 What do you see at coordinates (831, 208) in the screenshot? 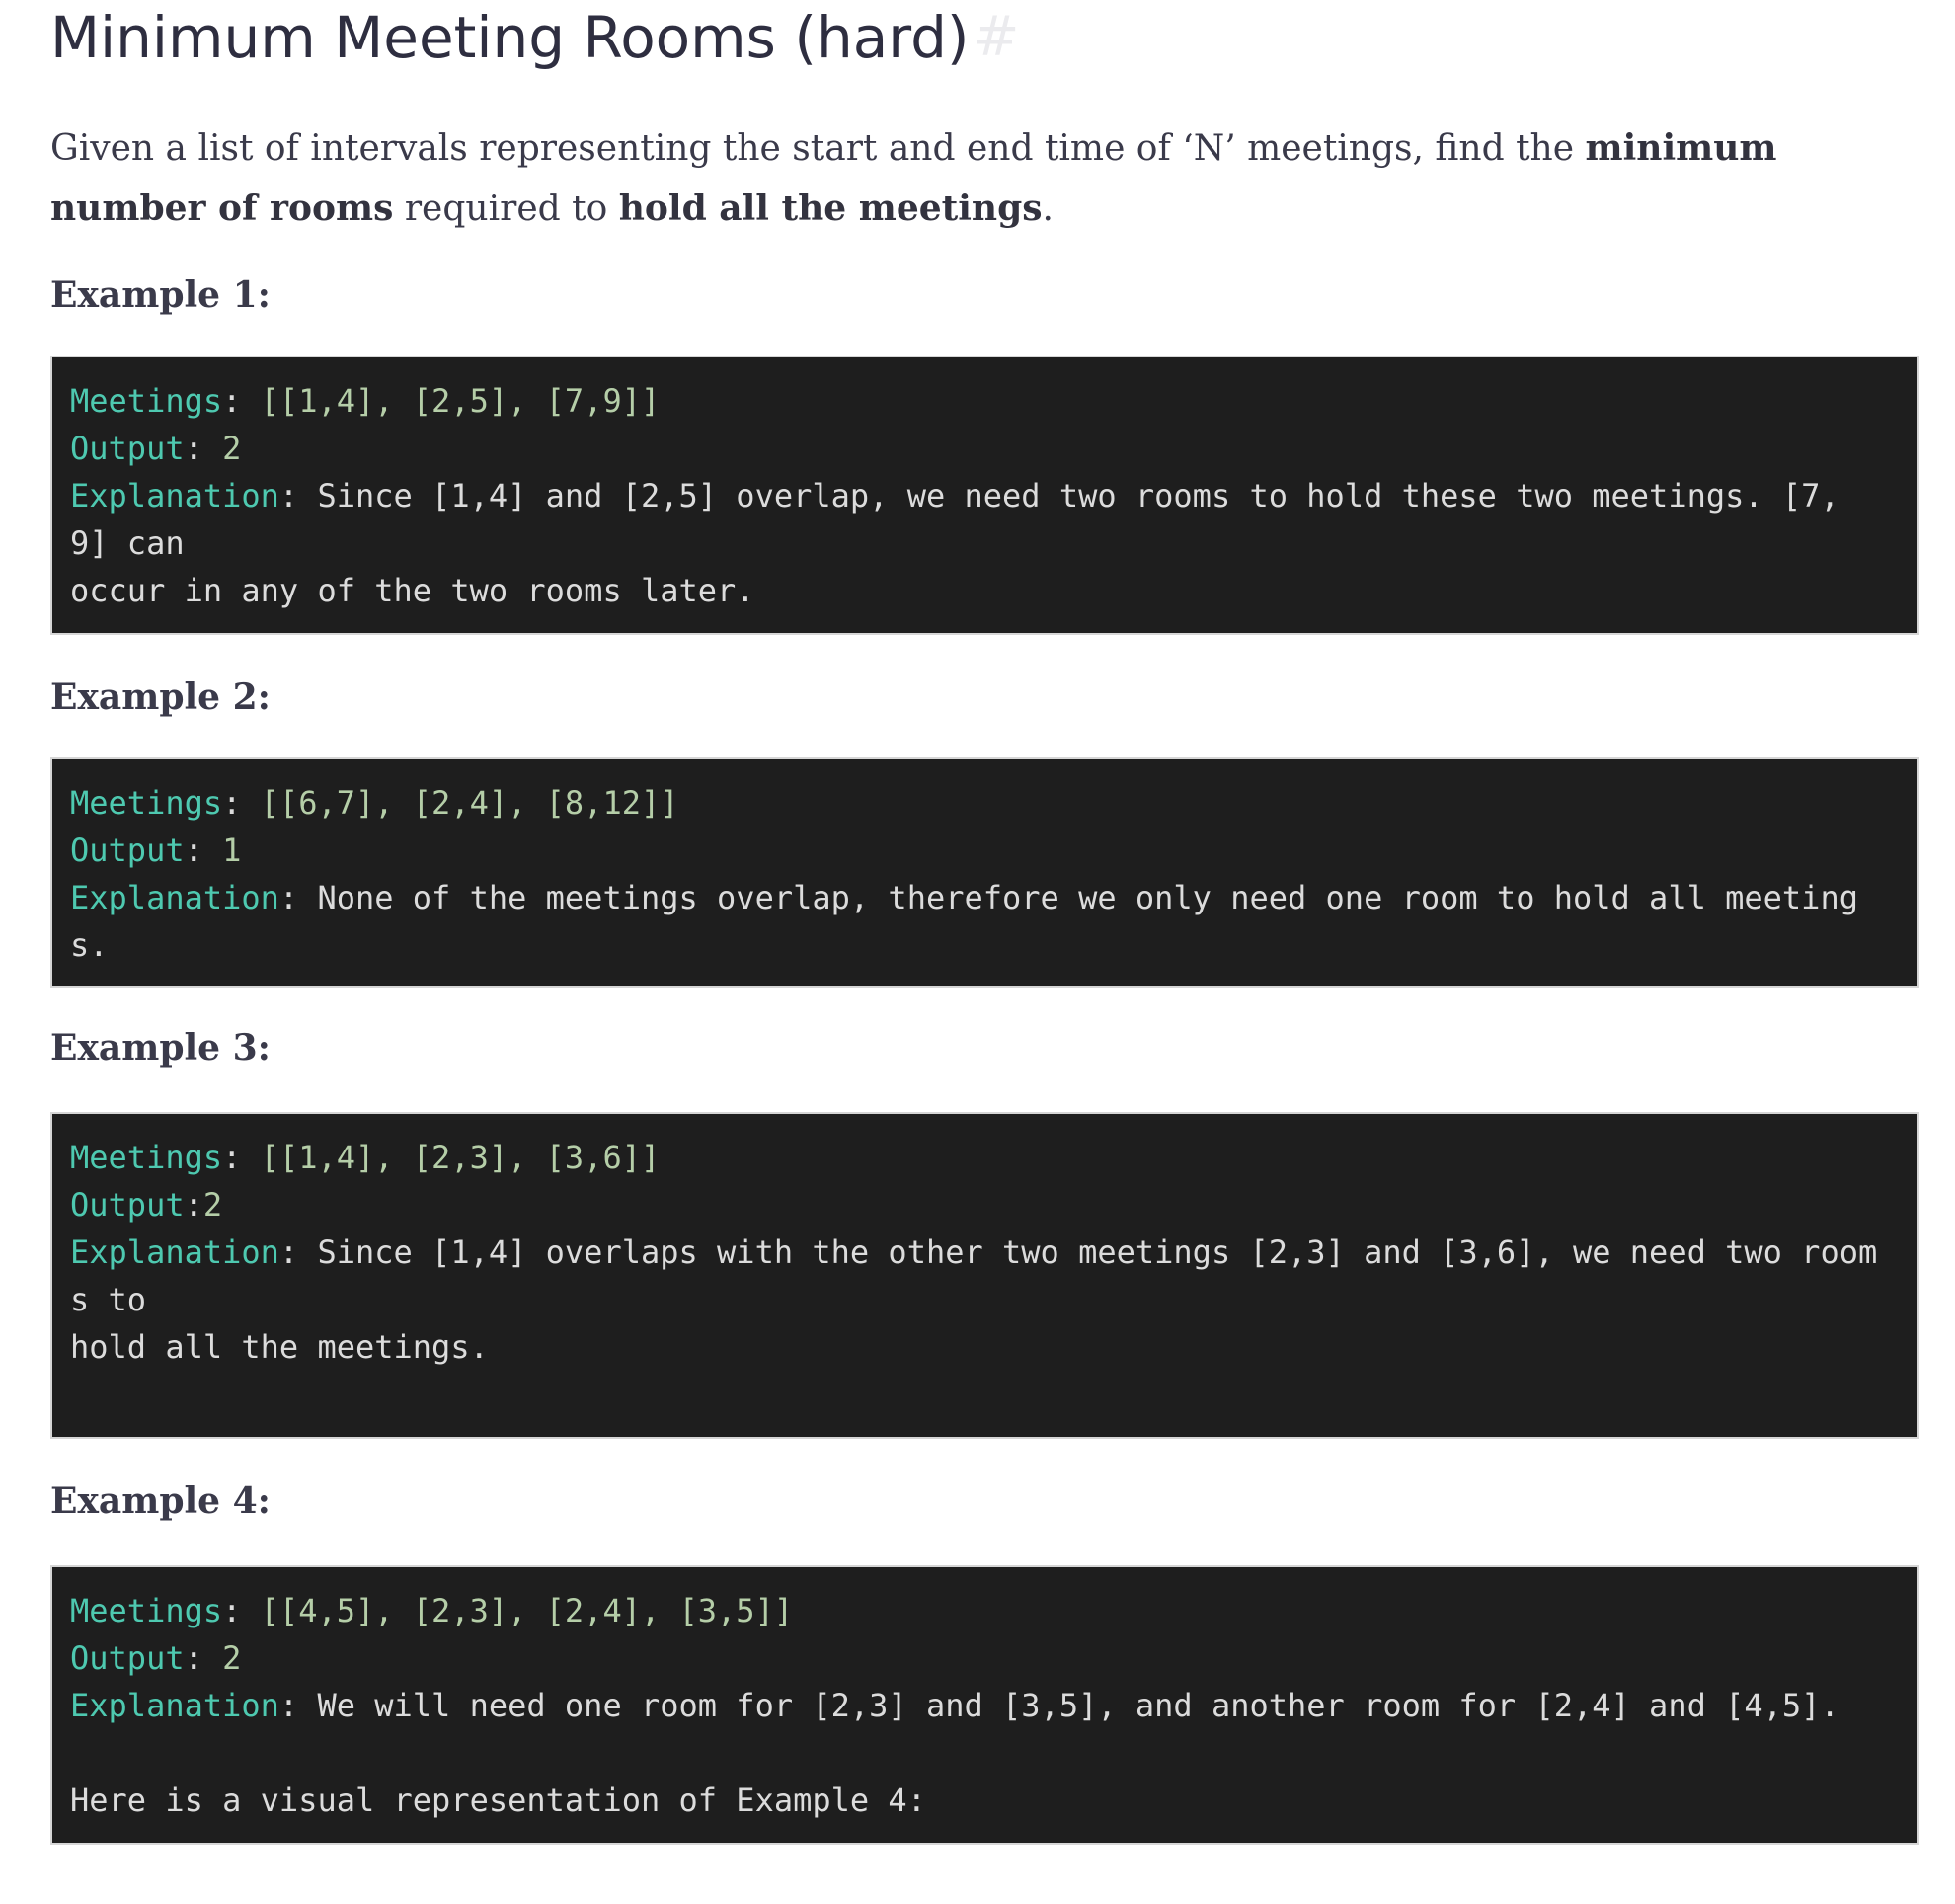
I see `intro-bold-2: hold all the meetings` at bounding box center [831, 208].